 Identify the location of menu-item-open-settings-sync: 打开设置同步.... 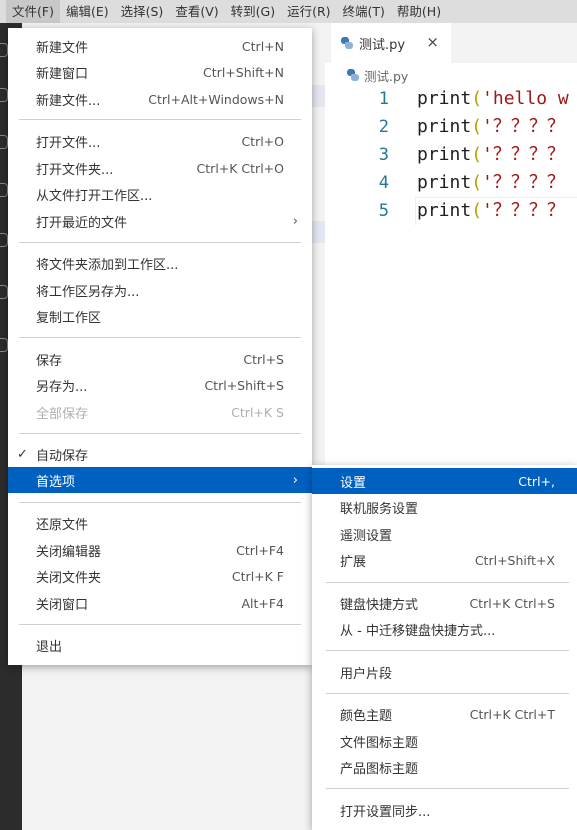
(444, 810).